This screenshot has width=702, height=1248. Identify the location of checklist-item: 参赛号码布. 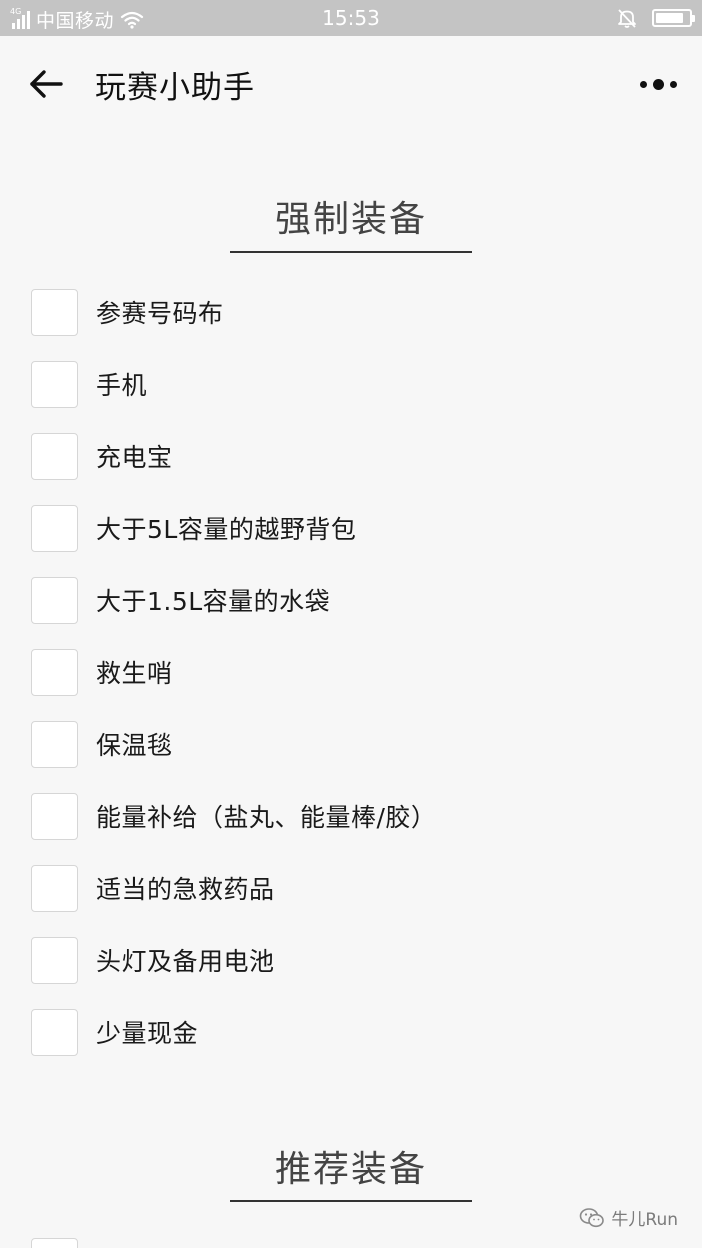
(127, 312).